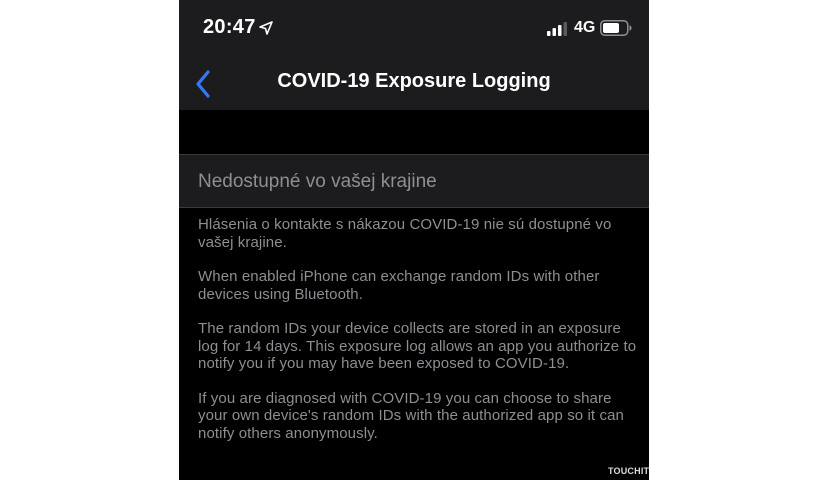 The image size is (840, 480). I want to click on page-title: COVID-19 Exposure Logging, so click(414, 81).